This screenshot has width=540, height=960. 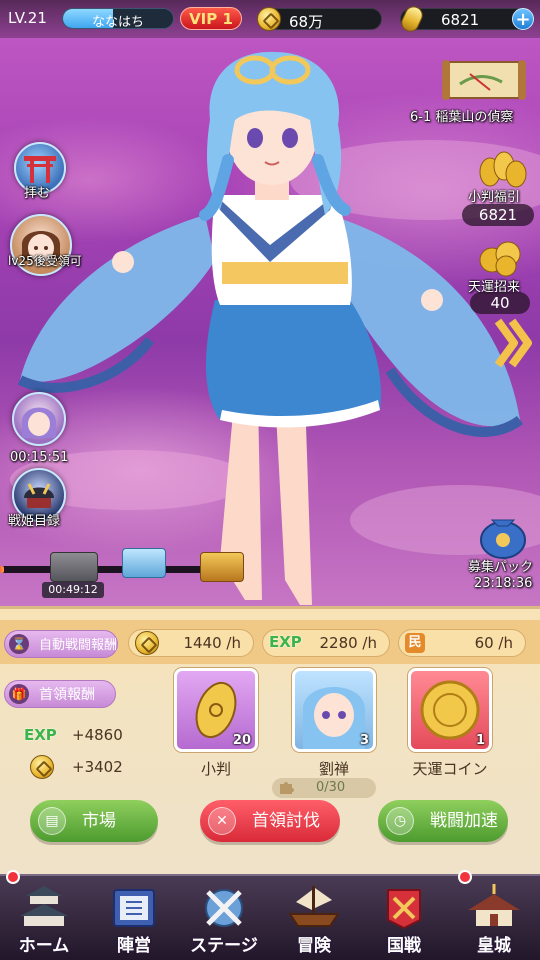 What do you see at coordinates (2, 569) in the screenshot?
I see `chest-progress-fill` at bounding box center [2, 569].